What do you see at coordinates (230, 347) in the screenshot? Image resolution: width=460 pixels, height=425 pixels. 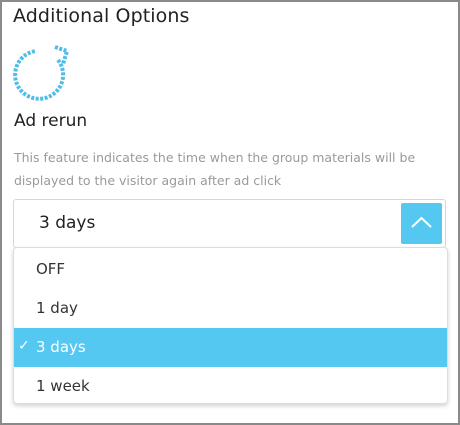 I see `option-3-days: ✓ 3 days` at bounding box center [230, 347].